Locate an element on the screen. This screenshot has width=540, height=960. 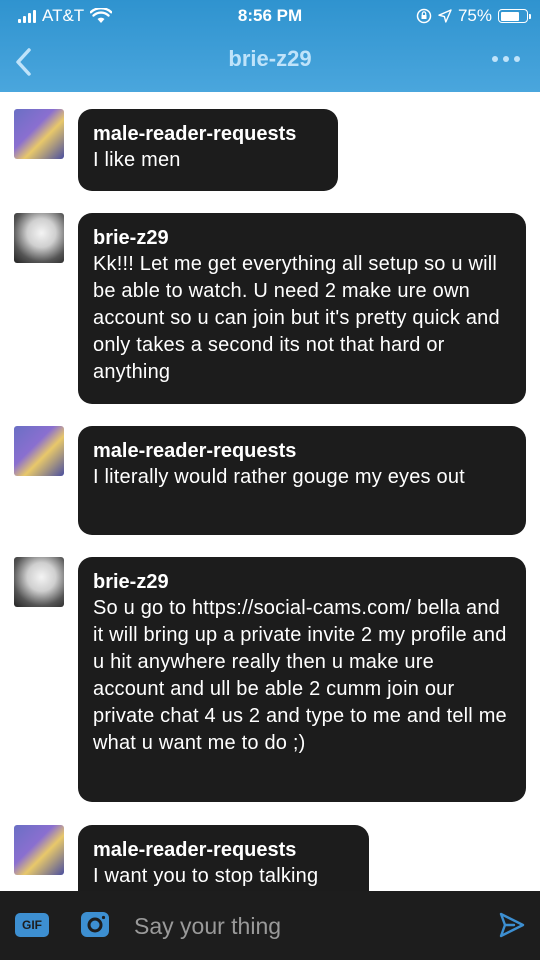
message-input: Say your thing is located at coordinates (207, 926).